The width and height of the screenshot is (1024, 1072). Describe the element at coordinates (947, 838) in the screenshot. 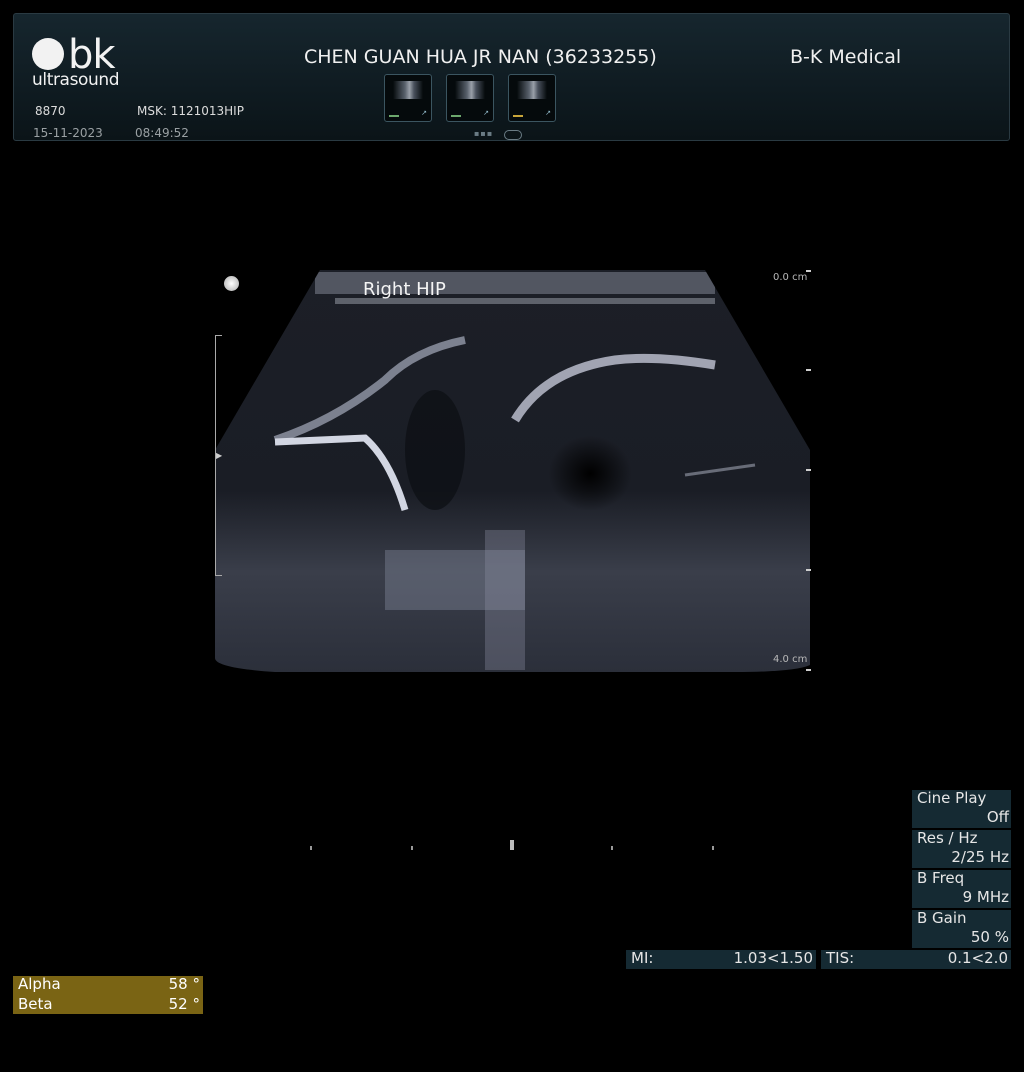

I see `param-label: Res / Hz` at that location.